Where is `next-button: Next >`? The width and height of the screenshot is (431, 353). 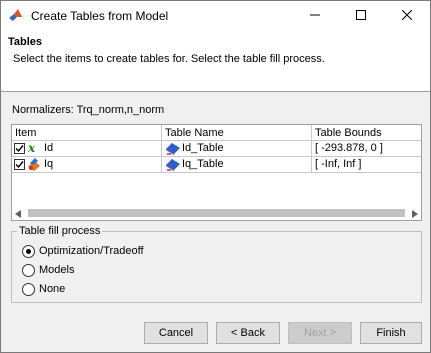
next-button: Next > is located at coordinates (320, 333).